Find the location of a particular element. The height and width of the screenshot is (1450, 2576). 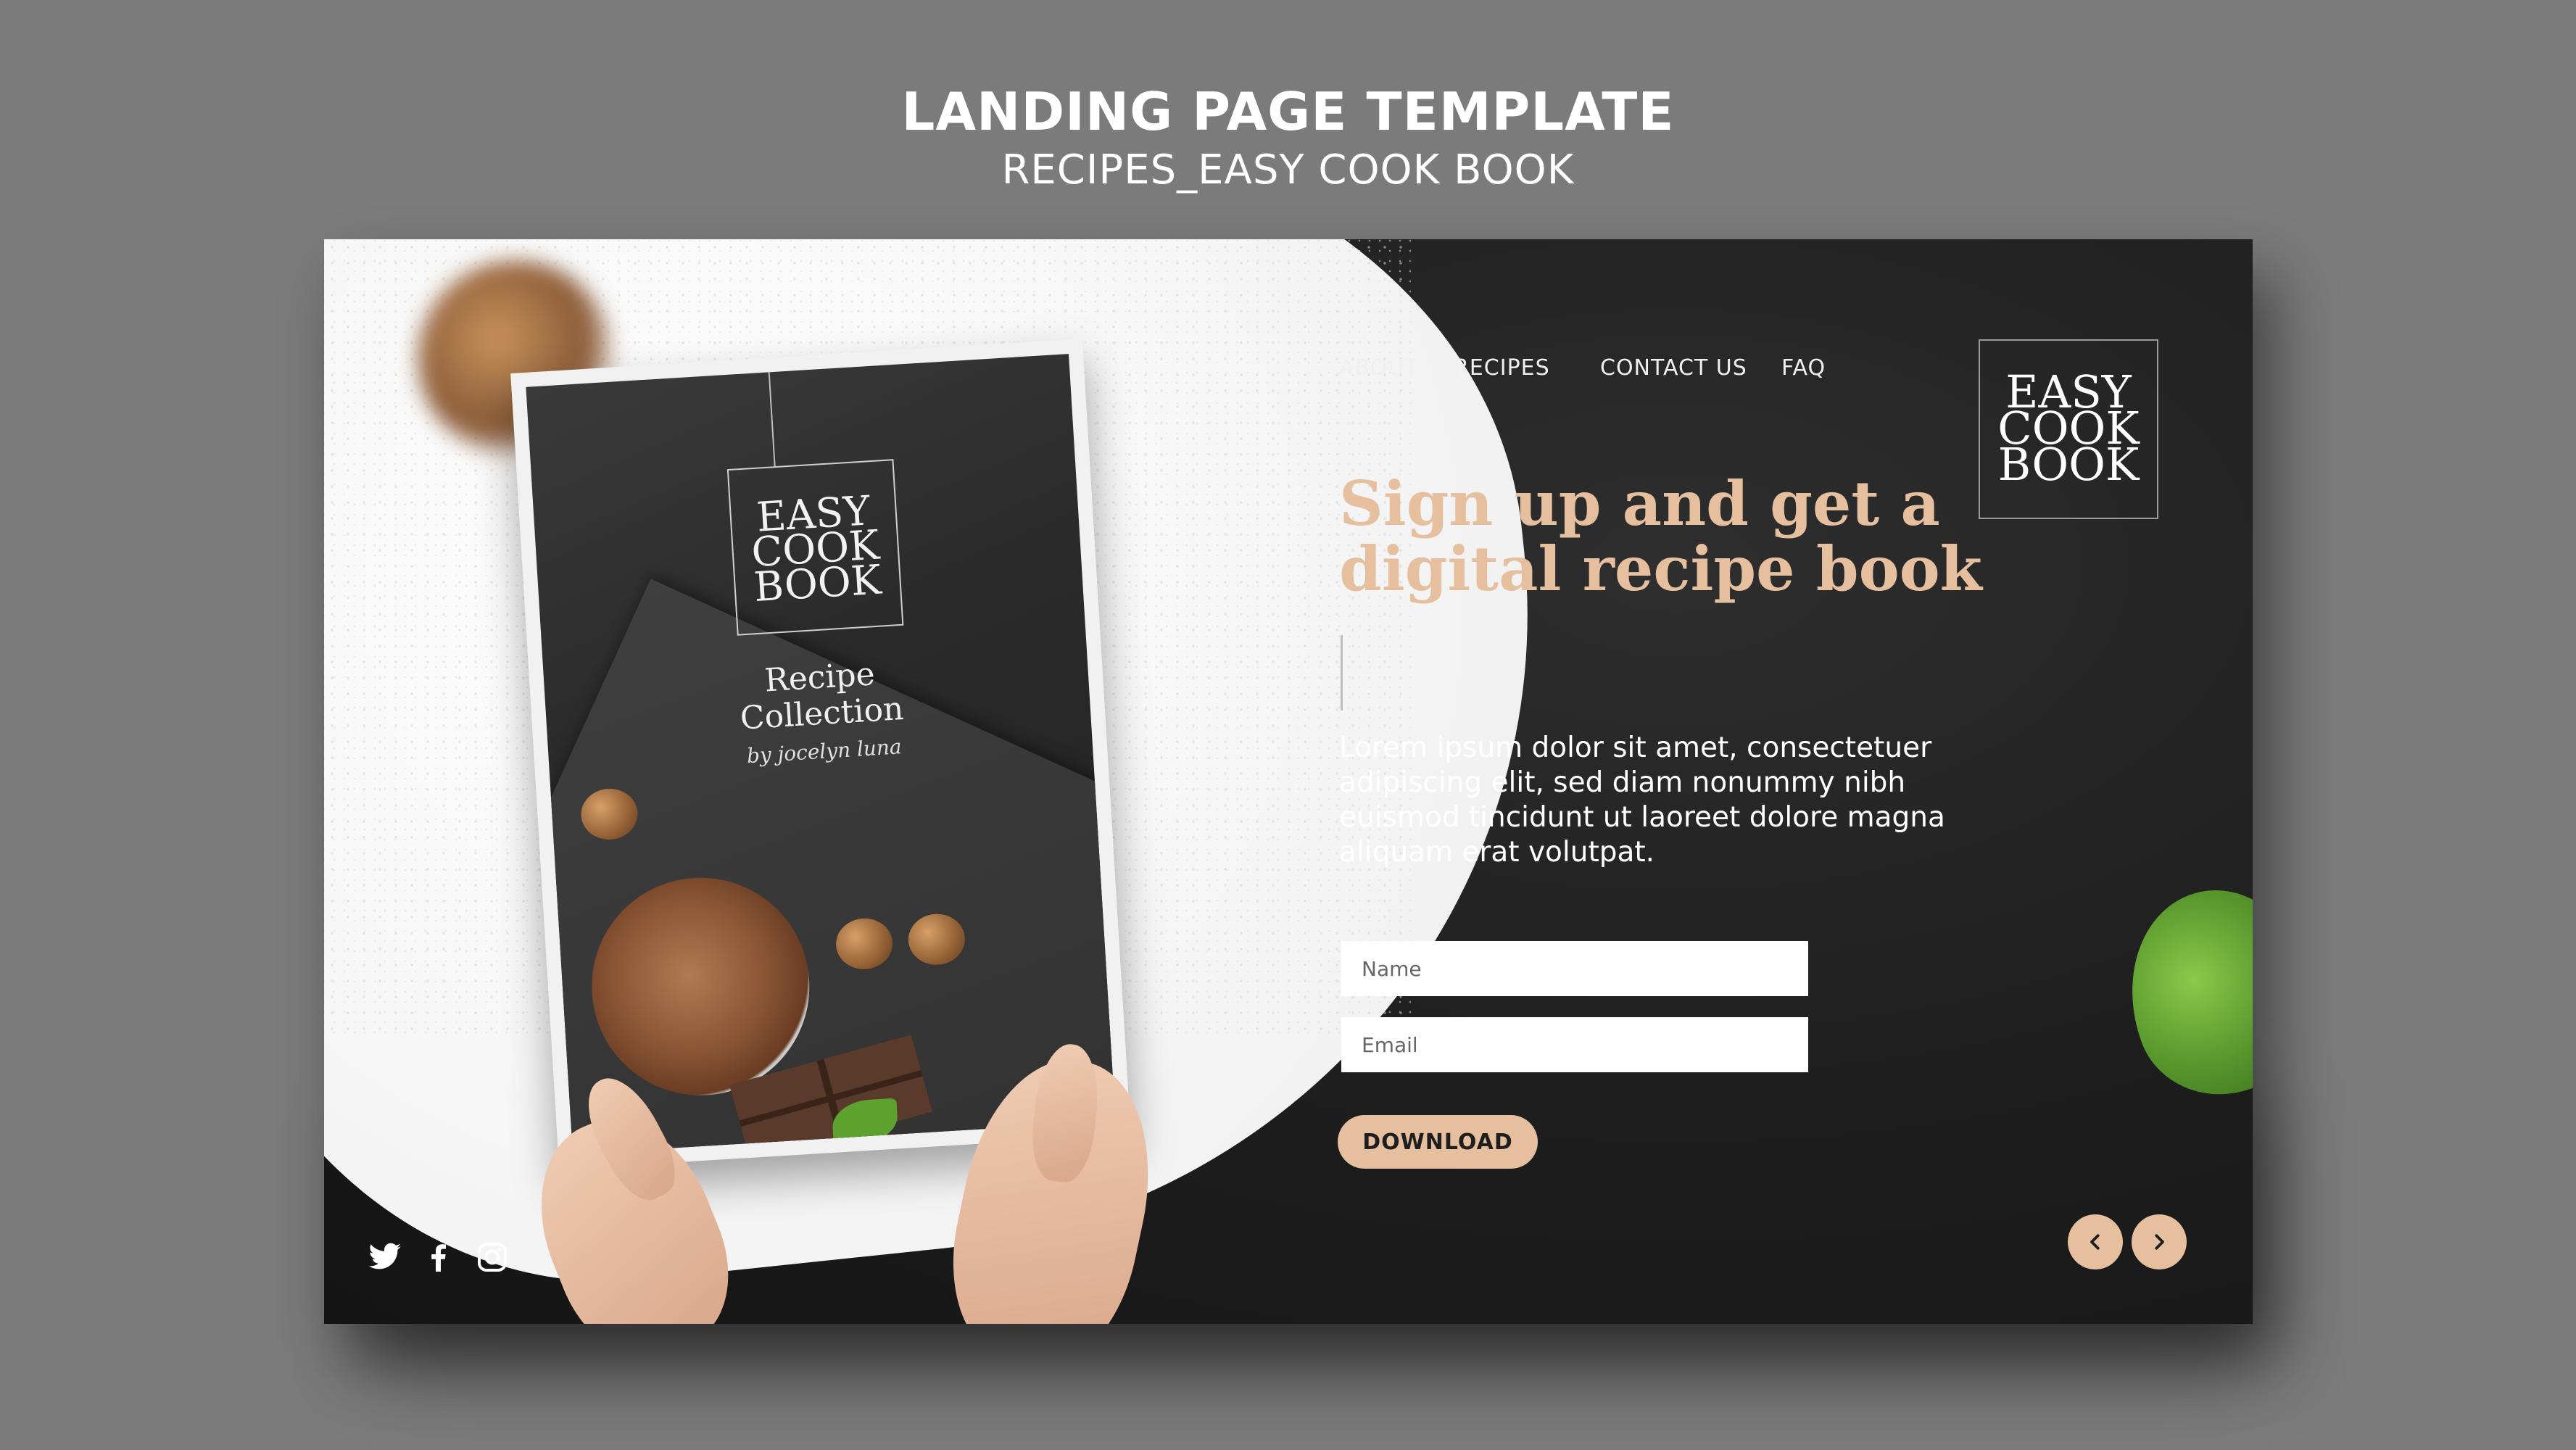

next-slide-button is located at coordinates (2159, 1241).